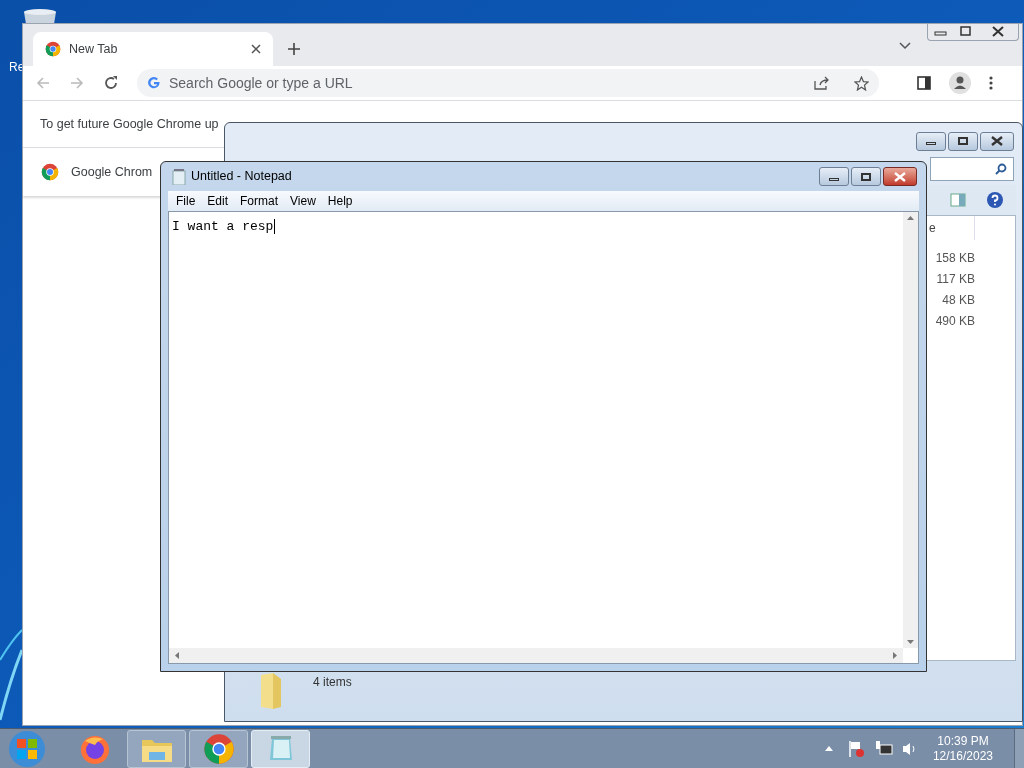 The height and width of the screenshot is (768, 1024). What do you see at coordinates (905, 46) in the screenshot?
I see `chevron-down-icon` at bounding box center [905, 46].